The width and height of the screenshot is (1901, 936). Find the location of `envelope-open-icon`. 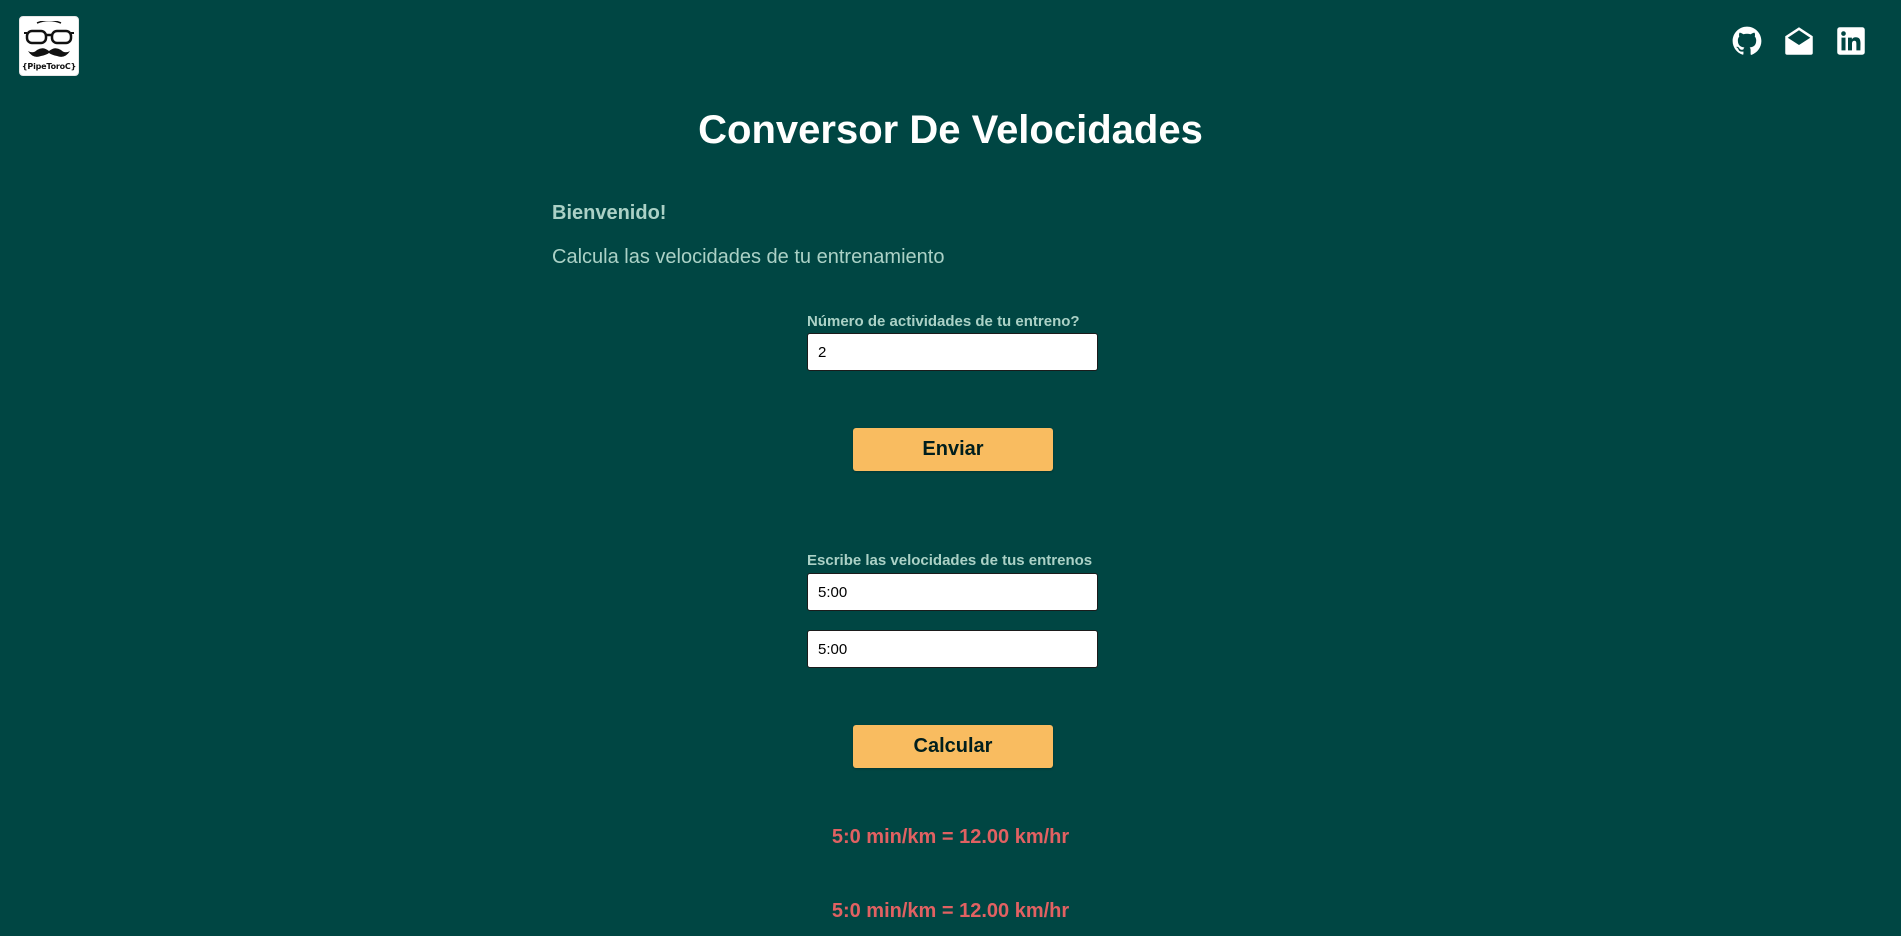

envelope-open-icon is located at coordinates (1799, 41).